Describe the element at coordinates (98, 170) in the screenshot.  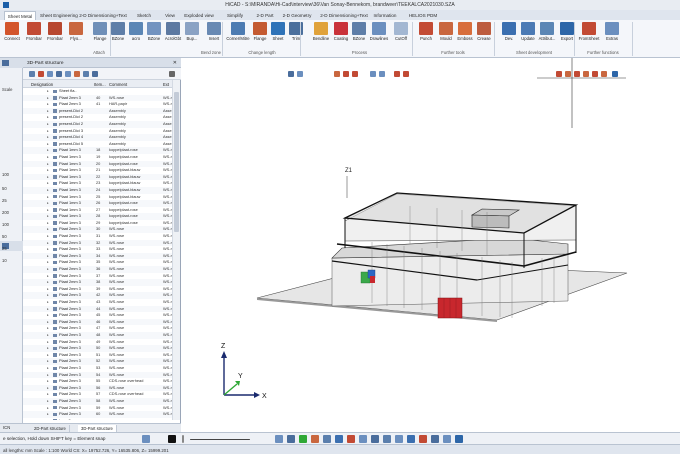
I see `tree-row: ▸ Plaat 1mm 3 21 koppelplaat-blauw WS-r` at that location.